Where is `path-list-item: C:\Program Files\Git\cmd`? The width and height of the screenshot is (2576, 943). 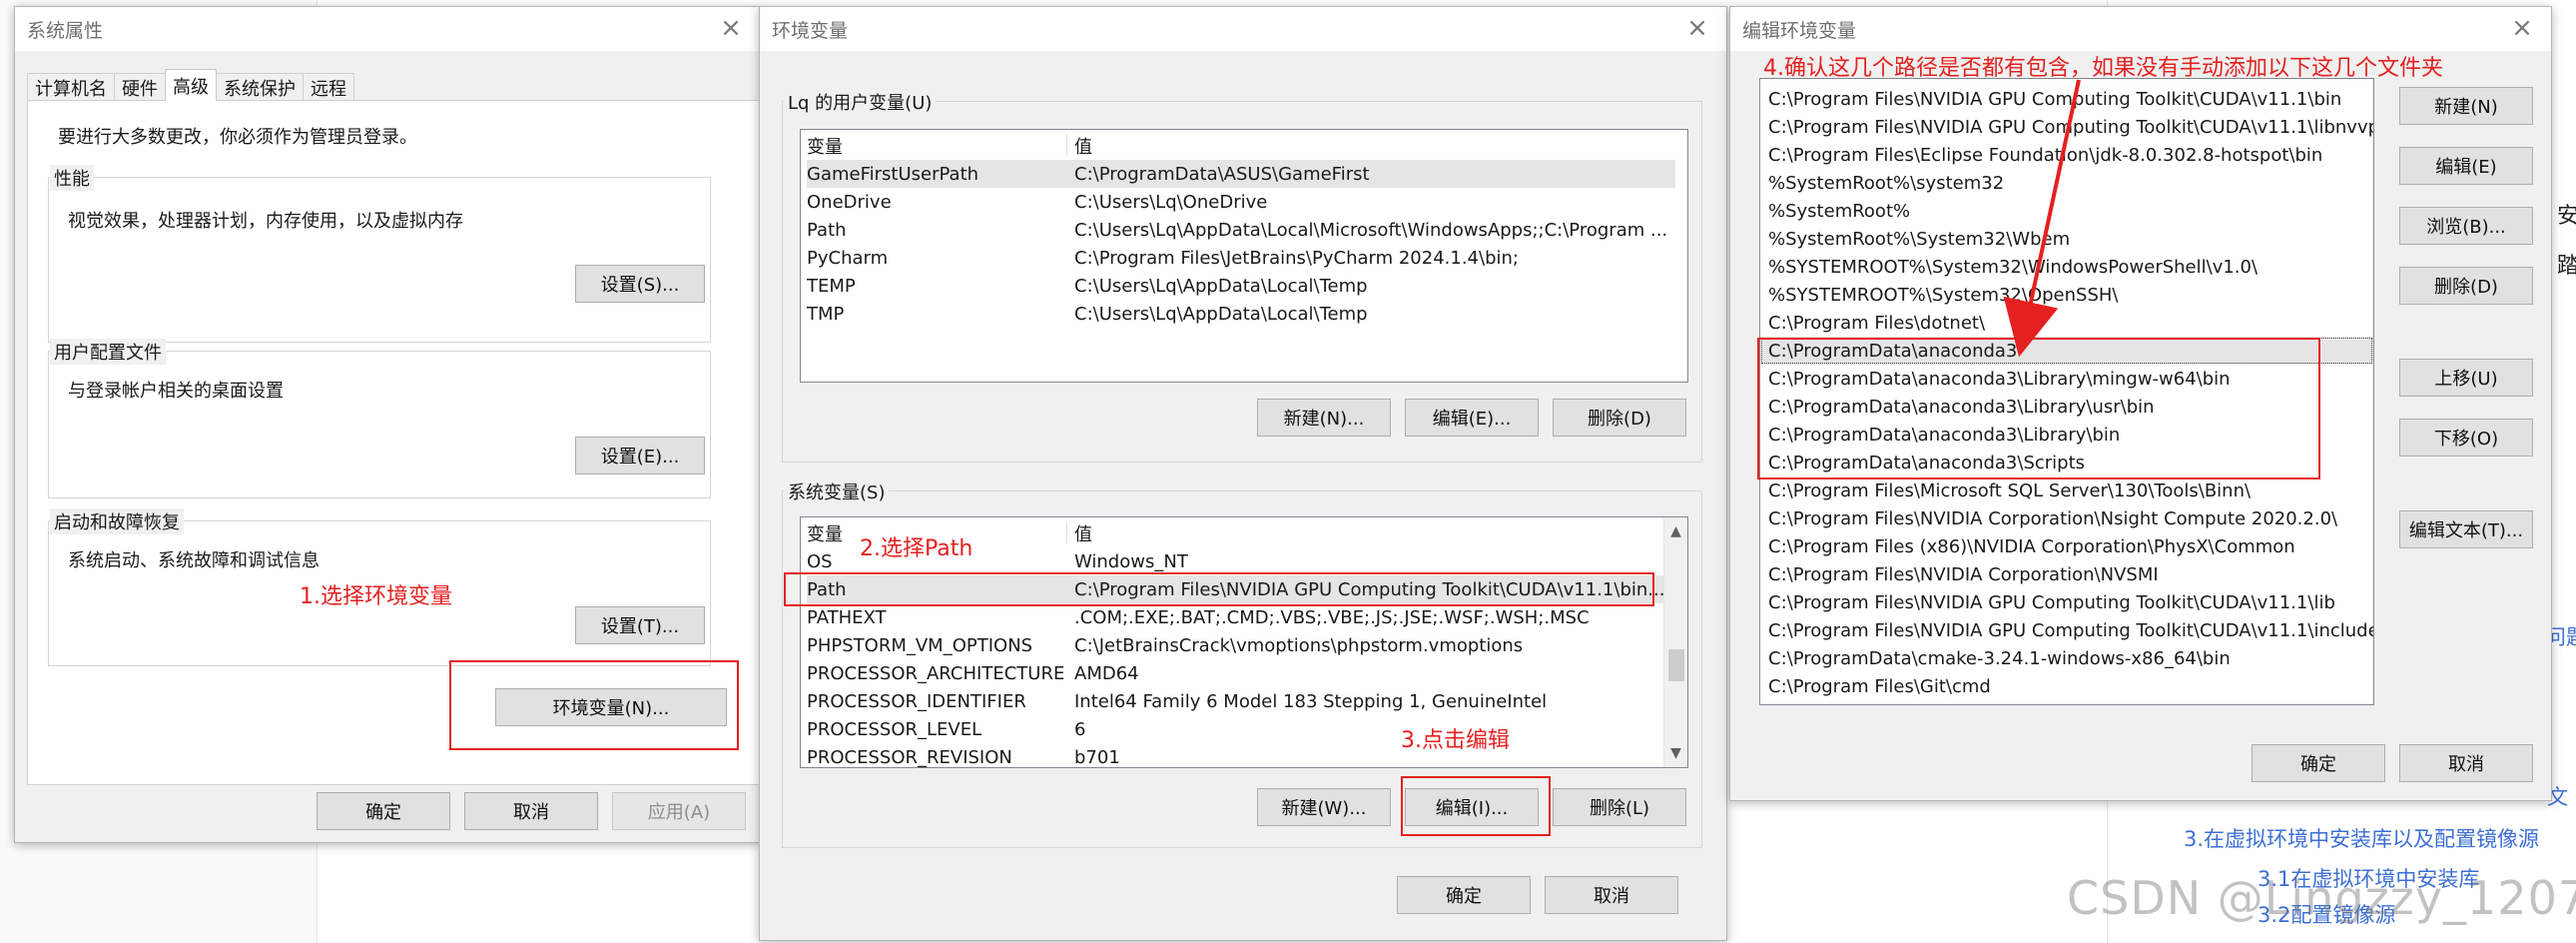
path-list-item: C:\Program Files\Git\cmd is located at coordinates (2066, 686).